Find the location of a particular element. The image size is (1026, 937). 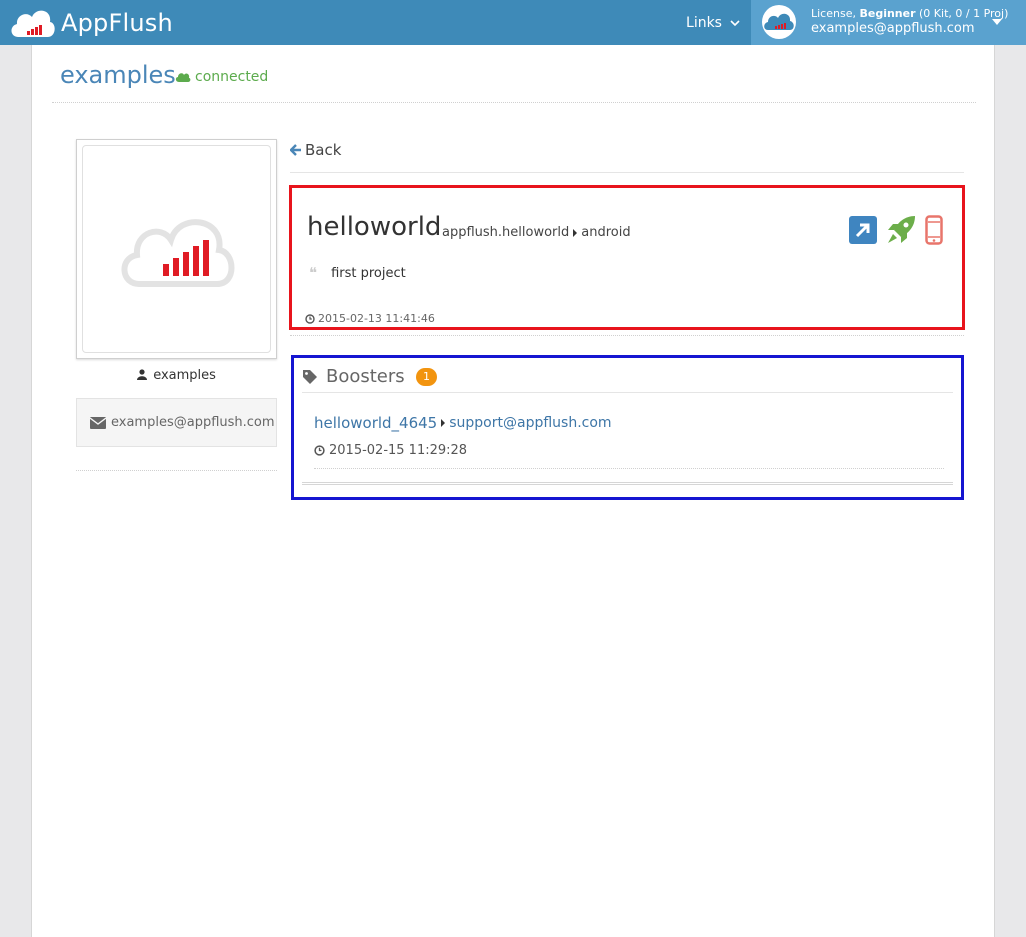

arrow-left-icon is located at coordinates (295, 150).